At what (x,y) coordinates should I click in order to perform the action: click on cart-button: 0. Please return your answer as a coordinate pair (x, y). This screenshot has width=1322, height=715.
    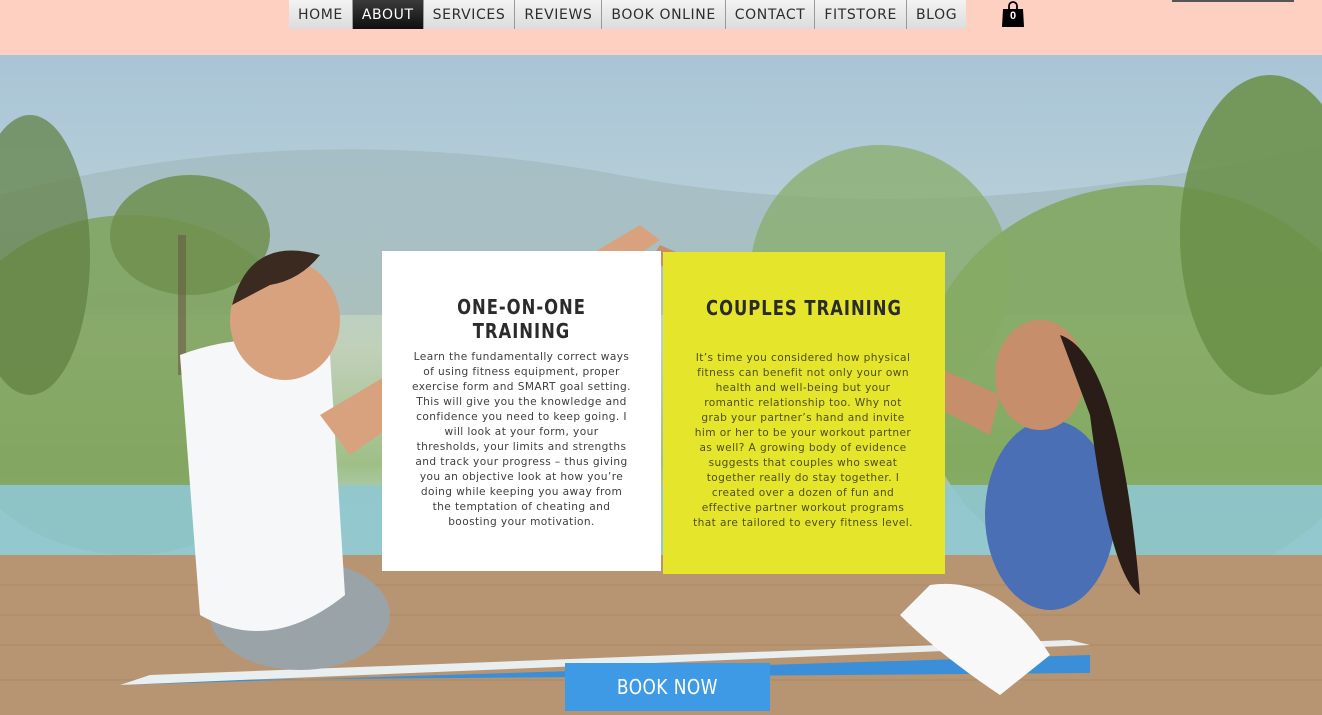
    Looking at the image, I should click on (1013, 14).